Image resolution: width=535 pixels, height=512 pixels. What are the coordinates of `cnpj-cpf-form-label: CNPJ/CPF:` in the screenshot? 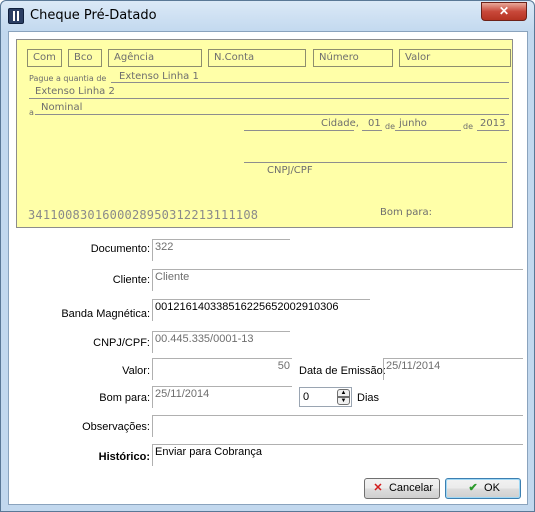 It's located at (121, 343).